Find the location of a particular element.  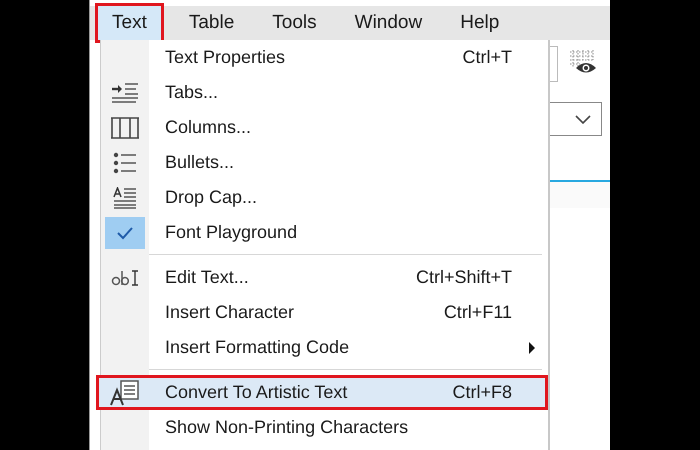

menu-bar-item: Table is located at coordinates (211, 23).